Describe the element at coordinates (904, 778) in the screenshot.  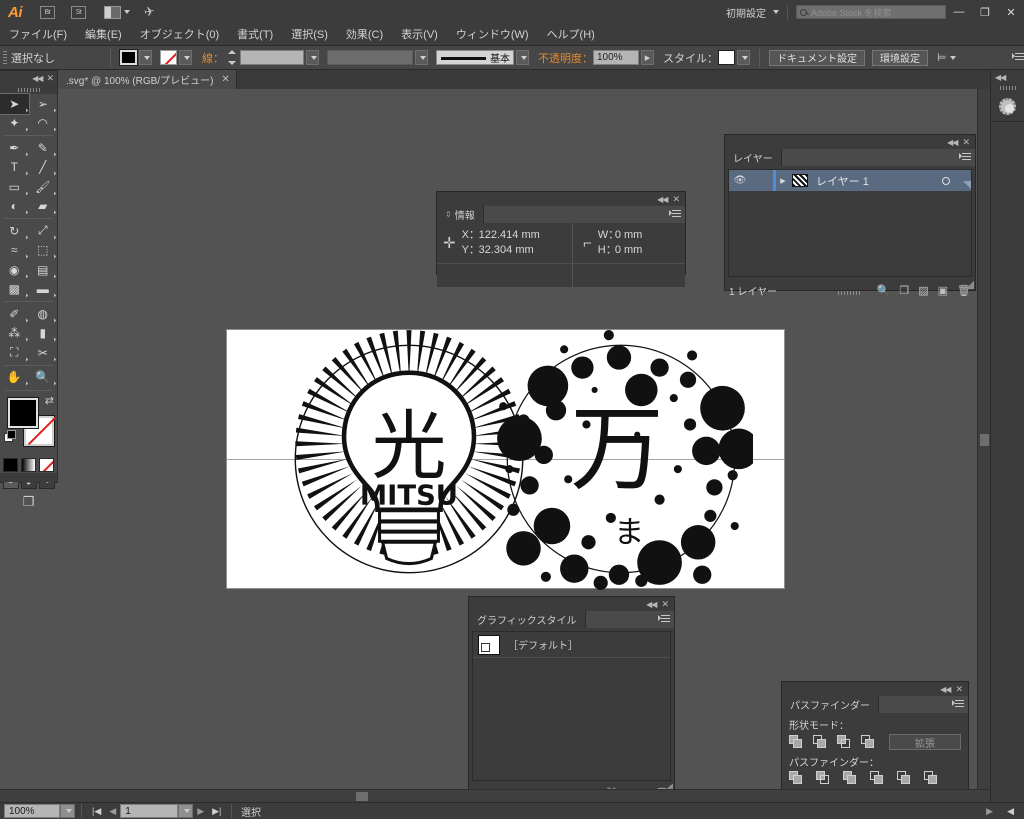
I see `outline-icon` at that location.